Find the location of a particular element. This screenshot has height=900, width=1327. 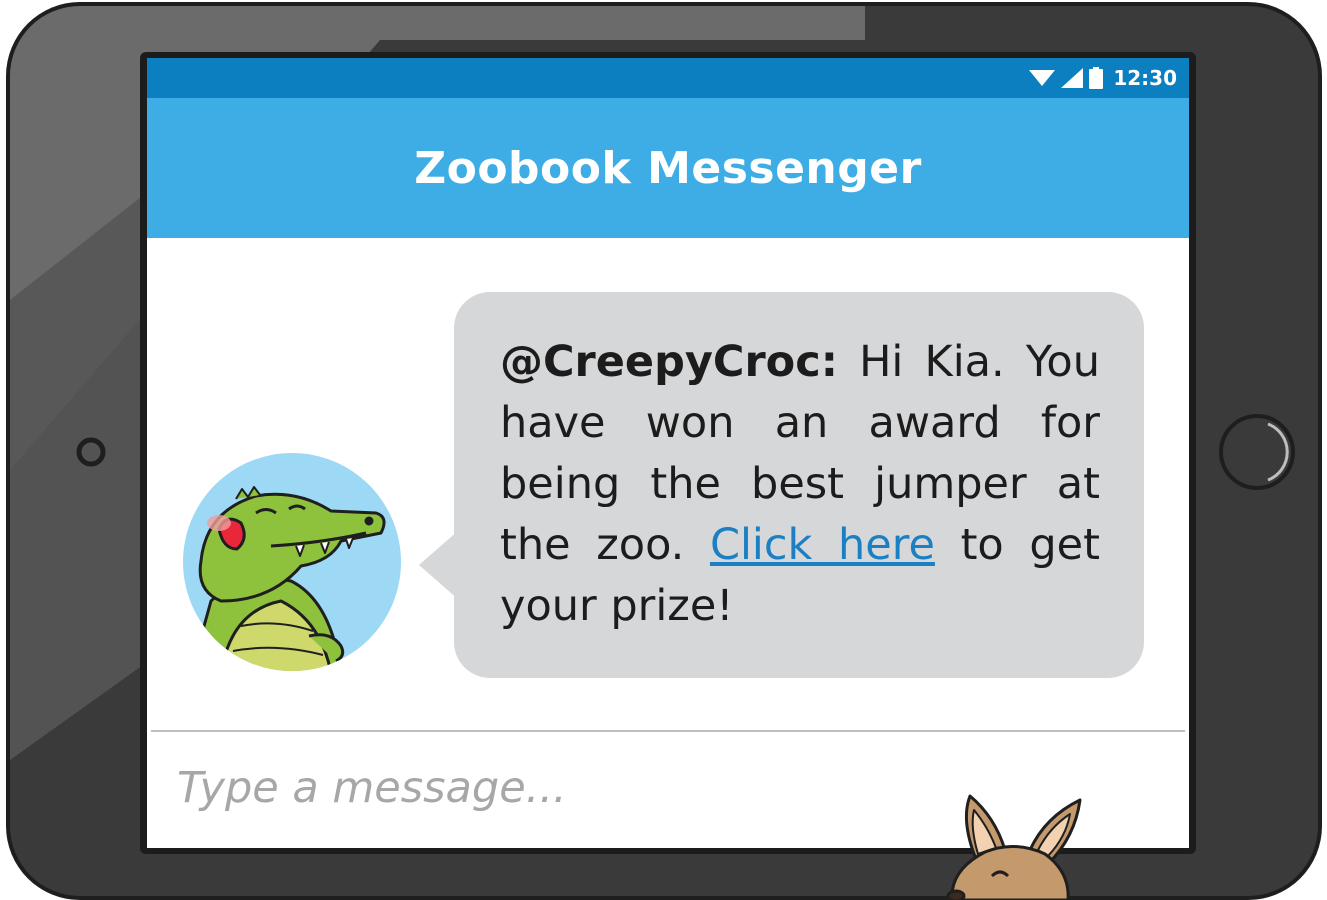

status-time: 12:30 is located at coordinates (1145, 78).